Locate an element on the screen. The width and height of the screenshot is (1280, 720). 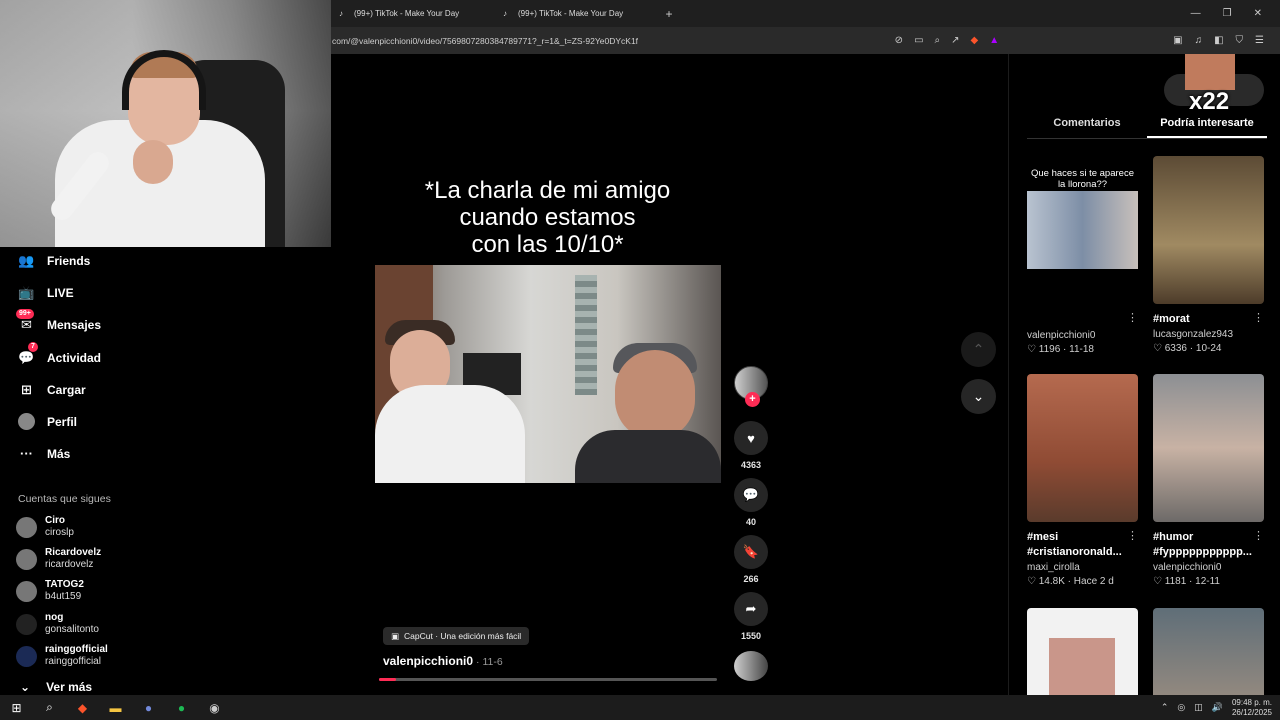
menu-icon: ☰ is located at coordinates (1259, 40).